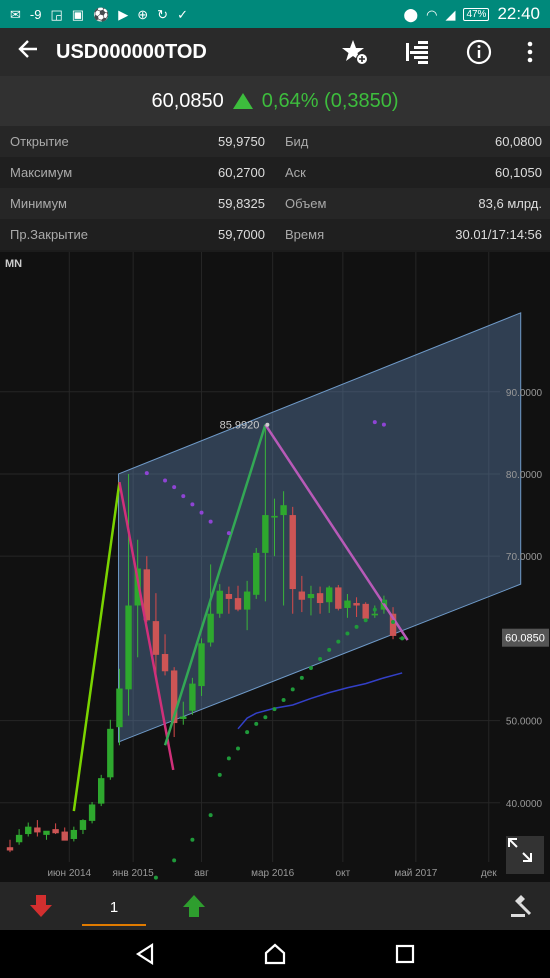 The image size is (550, 978). I want to click on rss-icon: ◲, so click(56, 14).